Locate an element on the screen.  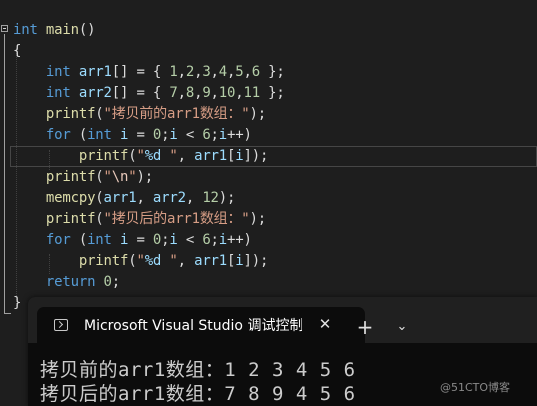
code-token: memcpy is located at coordinates (70, 198).